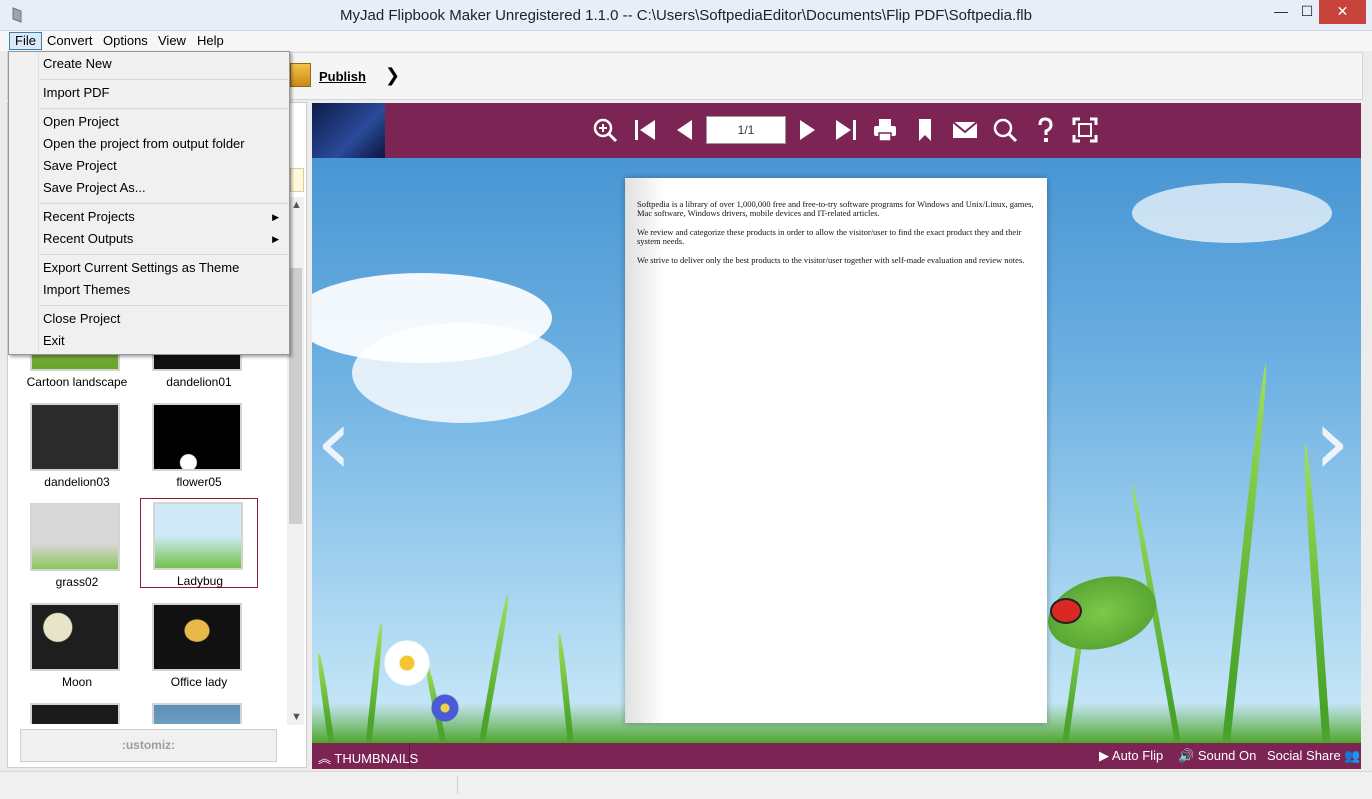 This screenshot has height=799, width=1372. I want to click on theme-item: flower05, so click(199, 445).